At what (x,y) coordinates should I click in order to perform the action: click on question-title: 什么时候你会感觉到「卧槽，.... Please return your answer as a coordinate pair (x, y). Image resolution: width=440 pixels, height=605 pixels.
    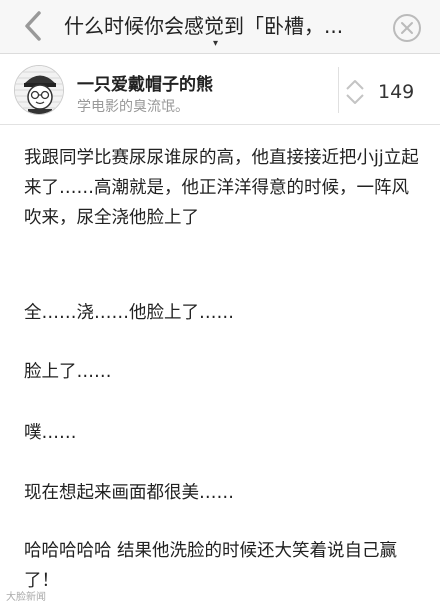
    Looking at the image, I should click on (224, 26).